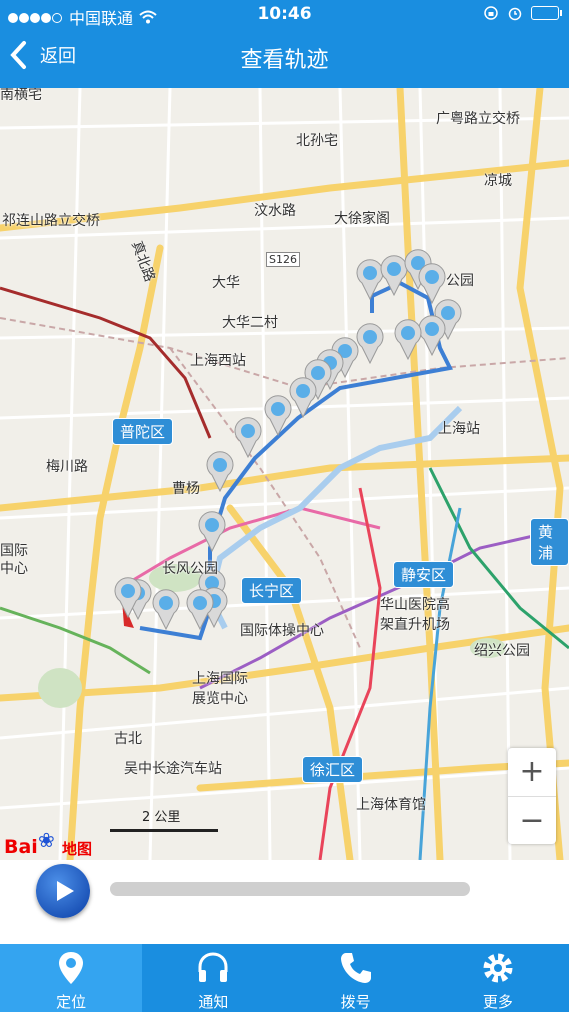 This screenshot has width=569, height=1012. Describe the element at coordinates (282, 631) in the screenshot. I see `map-label: 国际体操中心` at that location.